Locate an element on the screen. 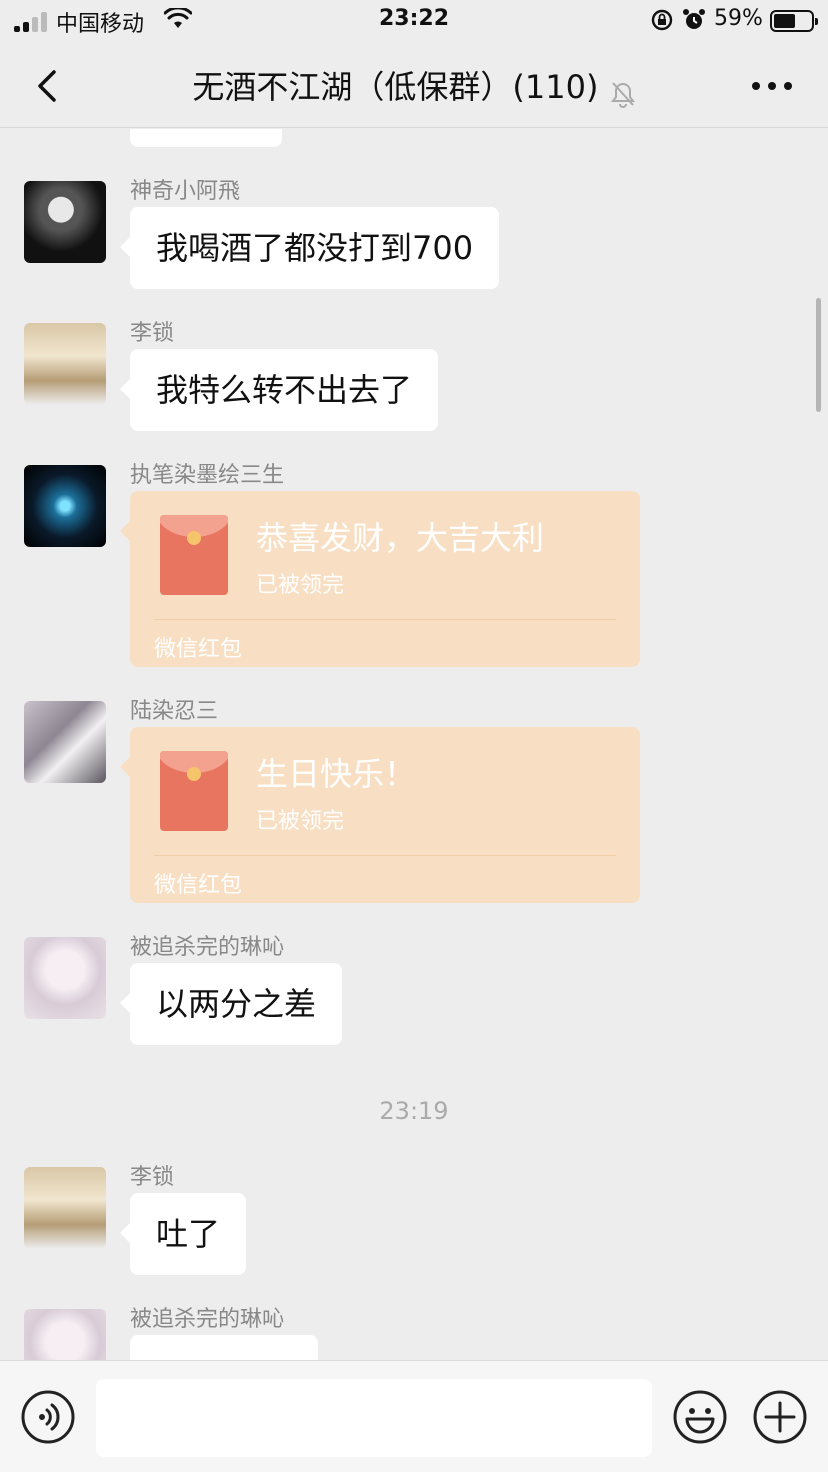 The height and width of the screenshot is (1472, 828). more-button is located at coordinates (772, 86).